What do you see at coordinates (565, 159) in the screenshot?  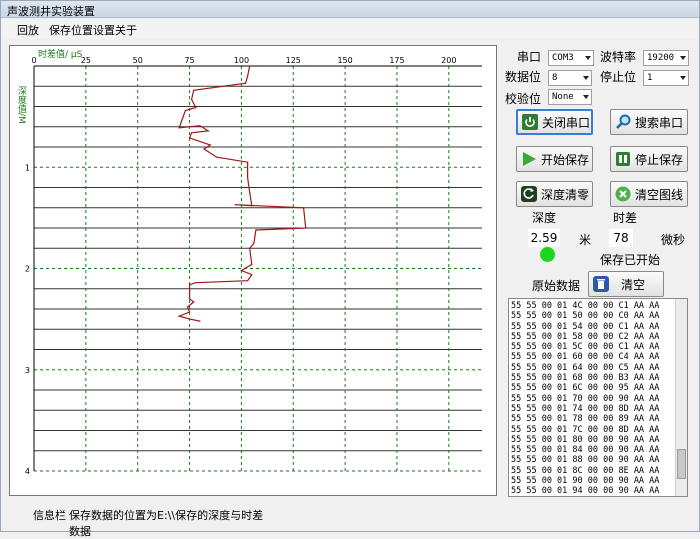 I see `start-save-label: 开始保存` at bounding box center [565, 159].